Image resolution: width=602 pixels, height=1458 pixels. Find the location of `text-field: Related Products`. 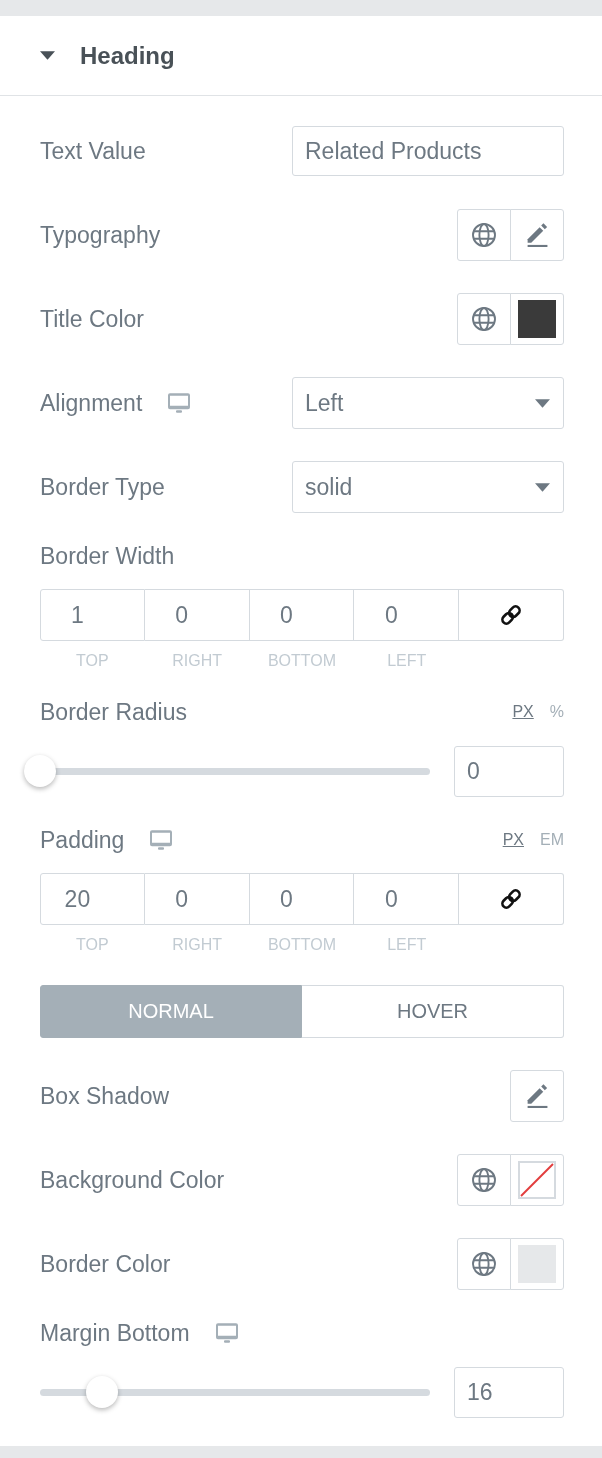

text-field: Related Products is located at coordinates (428, 151).